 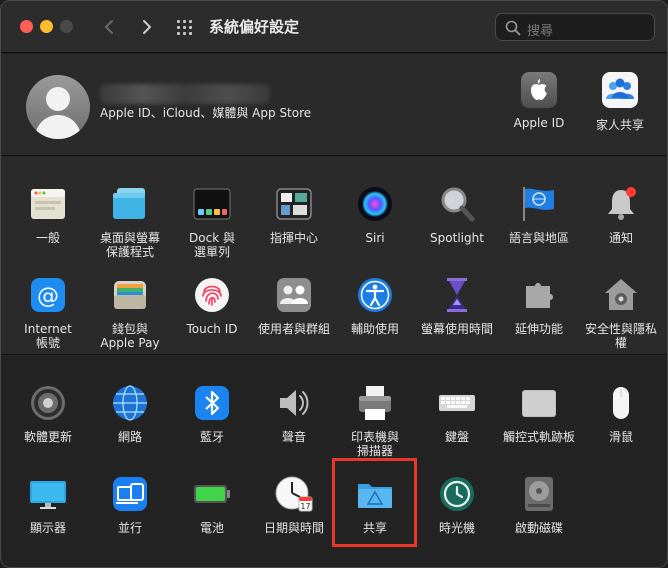 I want to click on sound-icon, so click(x=294, y=403).